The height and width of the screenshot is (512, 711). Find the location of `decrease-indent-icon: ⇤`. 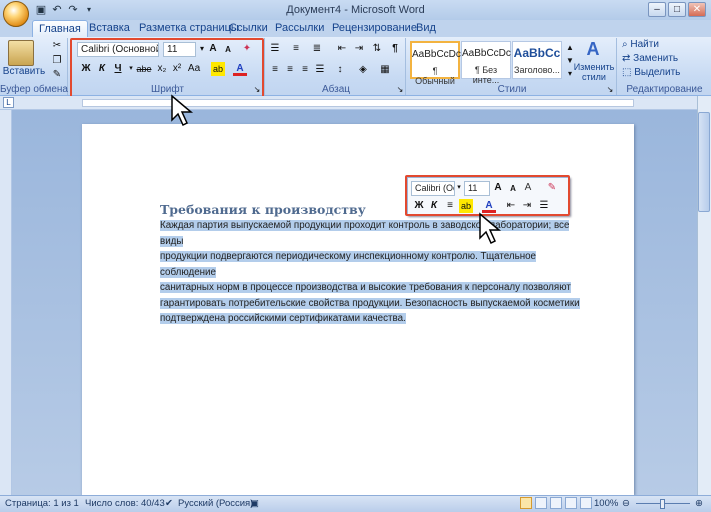

decrease-indent-icon: ⇤ is located at coordinates (342, 49).